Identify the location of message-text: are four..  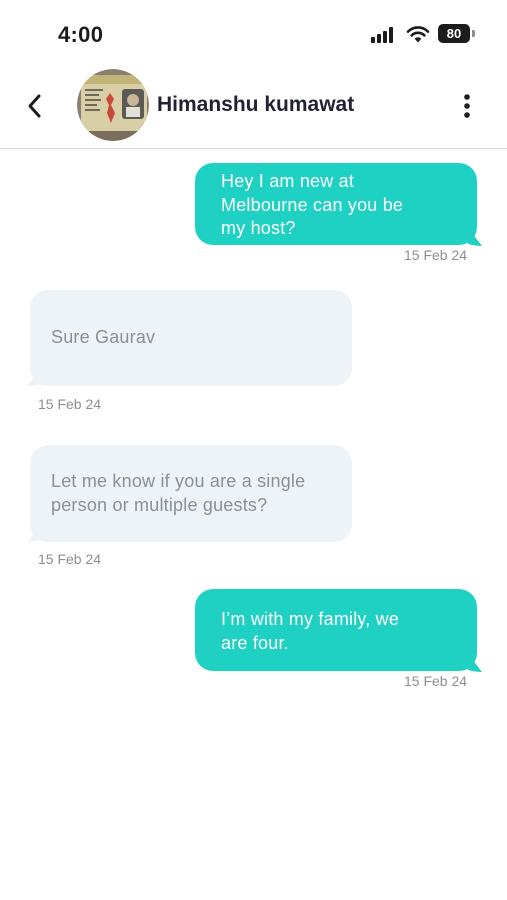
(255, 642).